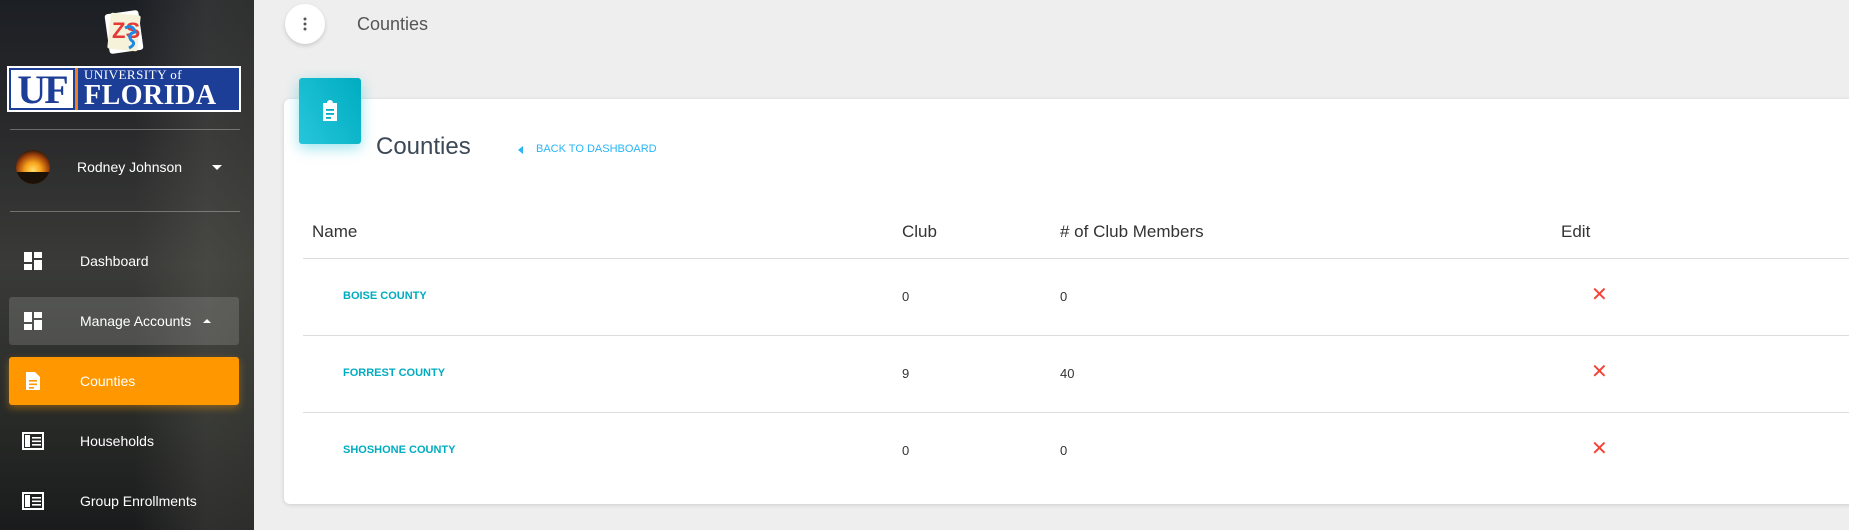  What do you see at coordinates (393, 24) in the screenshot?
I see `page-title: Counties` at bounding box center [393, 24].